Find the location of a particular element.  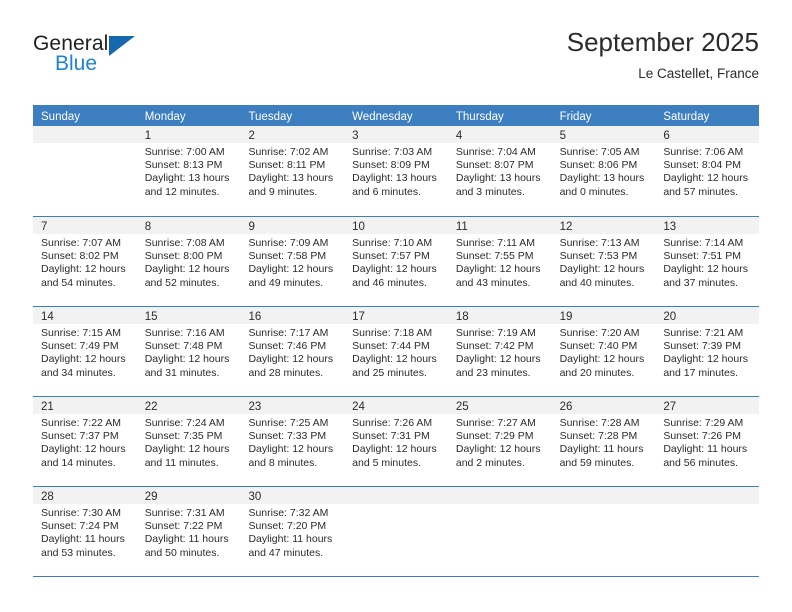

sunset-text: Sunset: 8:07 PM is located at coordinates (494, 165).